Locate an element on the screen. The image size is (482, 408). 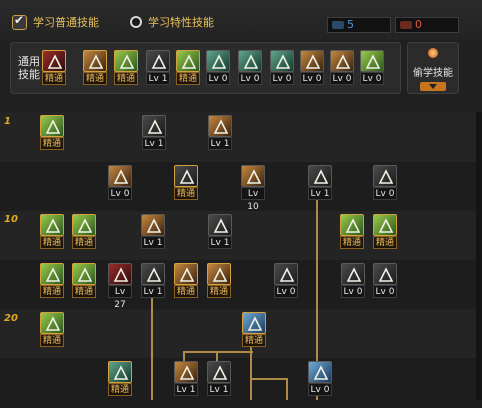
steal-skill-button: 偷学技能 is located at coordinates (433, 68).